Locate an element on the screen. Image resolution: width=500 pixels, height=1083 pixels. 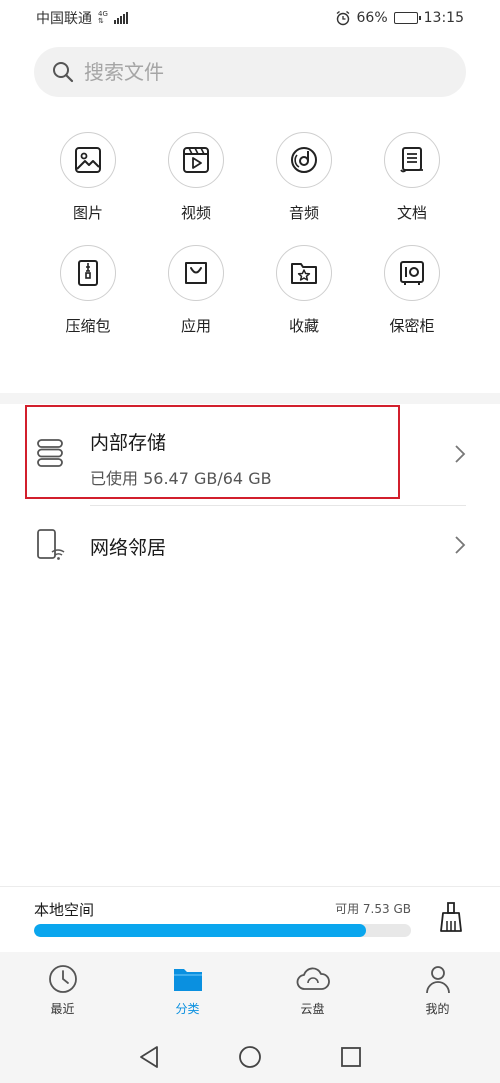
recents-square-icon is located at coordinates (351, 1056).